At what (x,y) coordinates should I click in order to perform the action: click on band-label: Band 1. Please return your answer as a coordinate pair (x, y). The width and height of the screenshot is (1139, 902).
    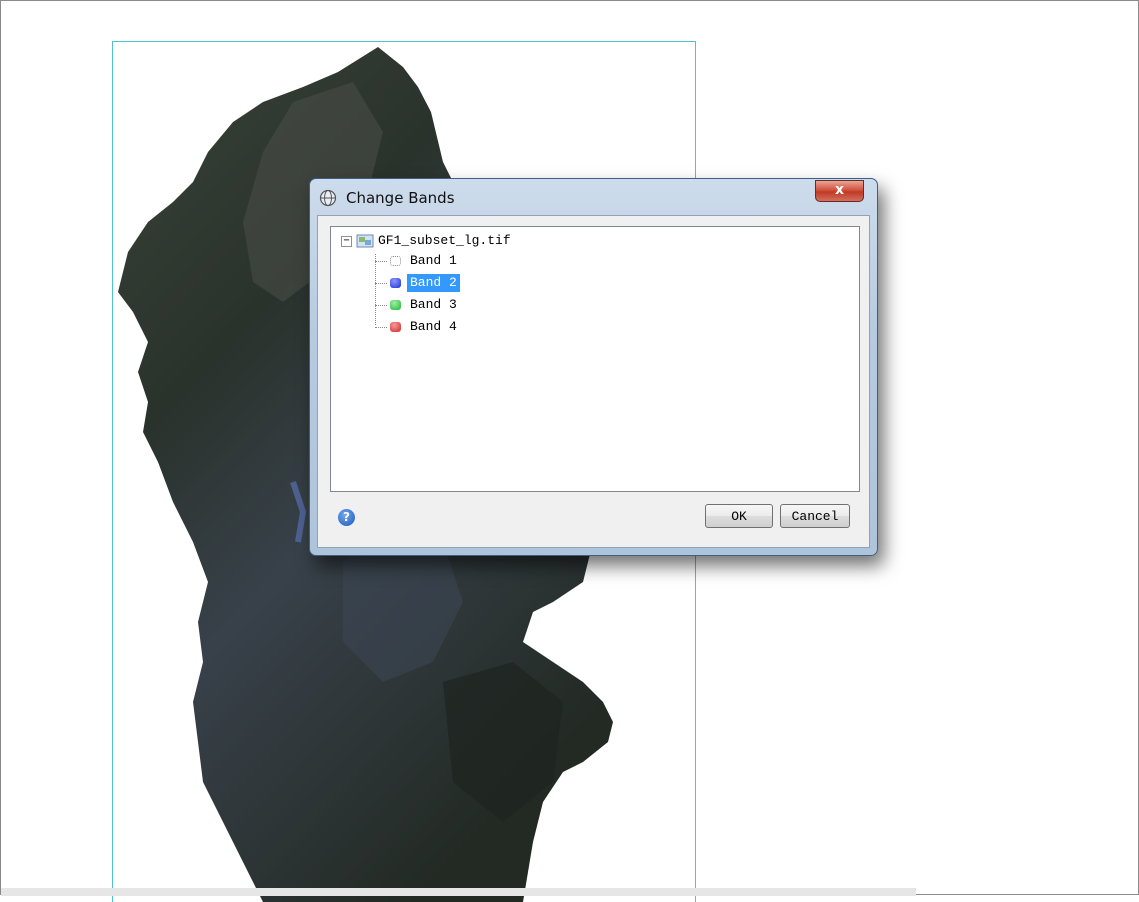
    Looking at the image, I should click on (433, 260).